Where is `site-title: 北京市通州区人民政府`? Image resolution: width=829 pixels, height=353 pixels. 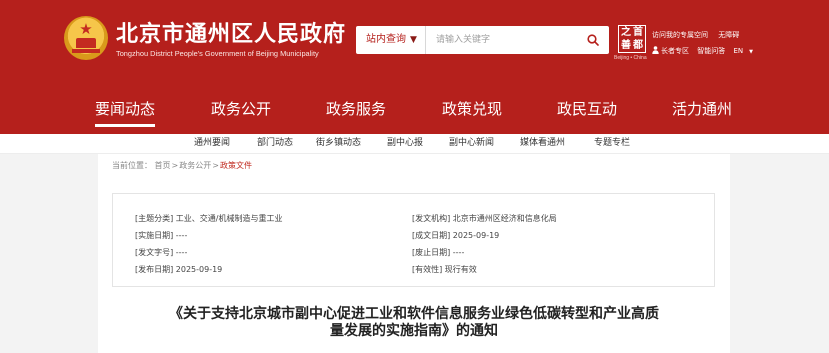 site-title: 北京市通州区人民政府 is located at coordinates (231, 32).